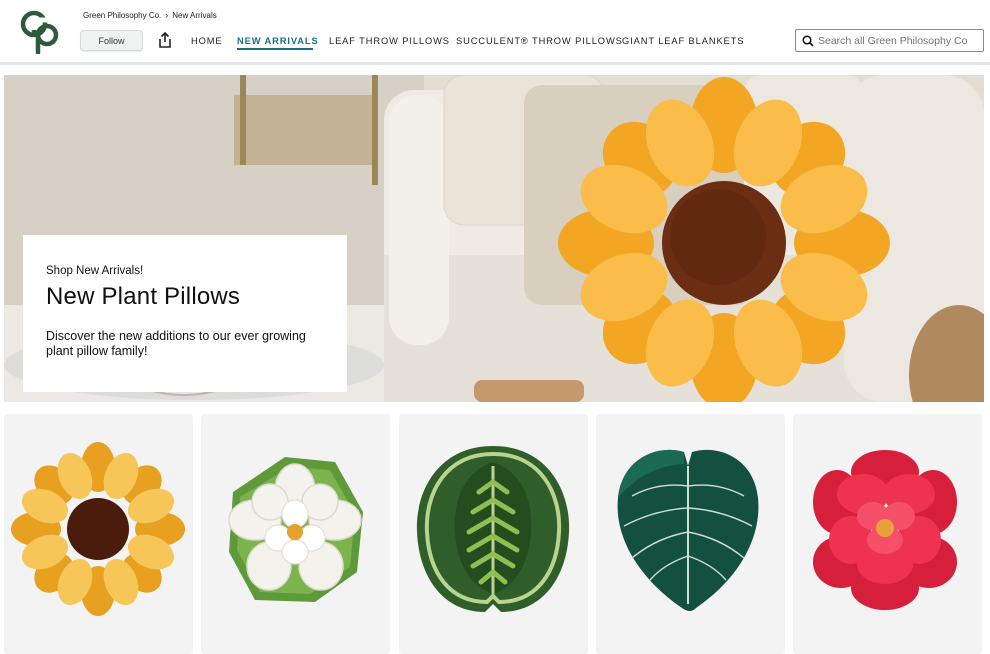 The height and width of the screenshot is (654, 990). I want to click on nav-tab-home: HOME, so click(207, 41).